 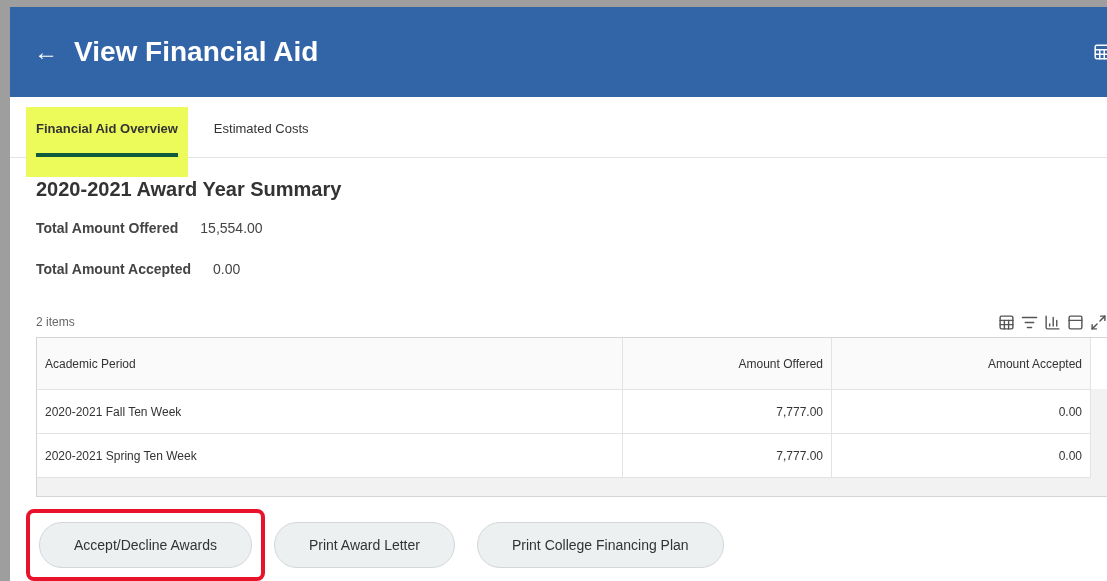 What do you see at coordinates (227, 268) in the screenshot?
I see `field-value: 0.00` at bounding box center [227, 268].